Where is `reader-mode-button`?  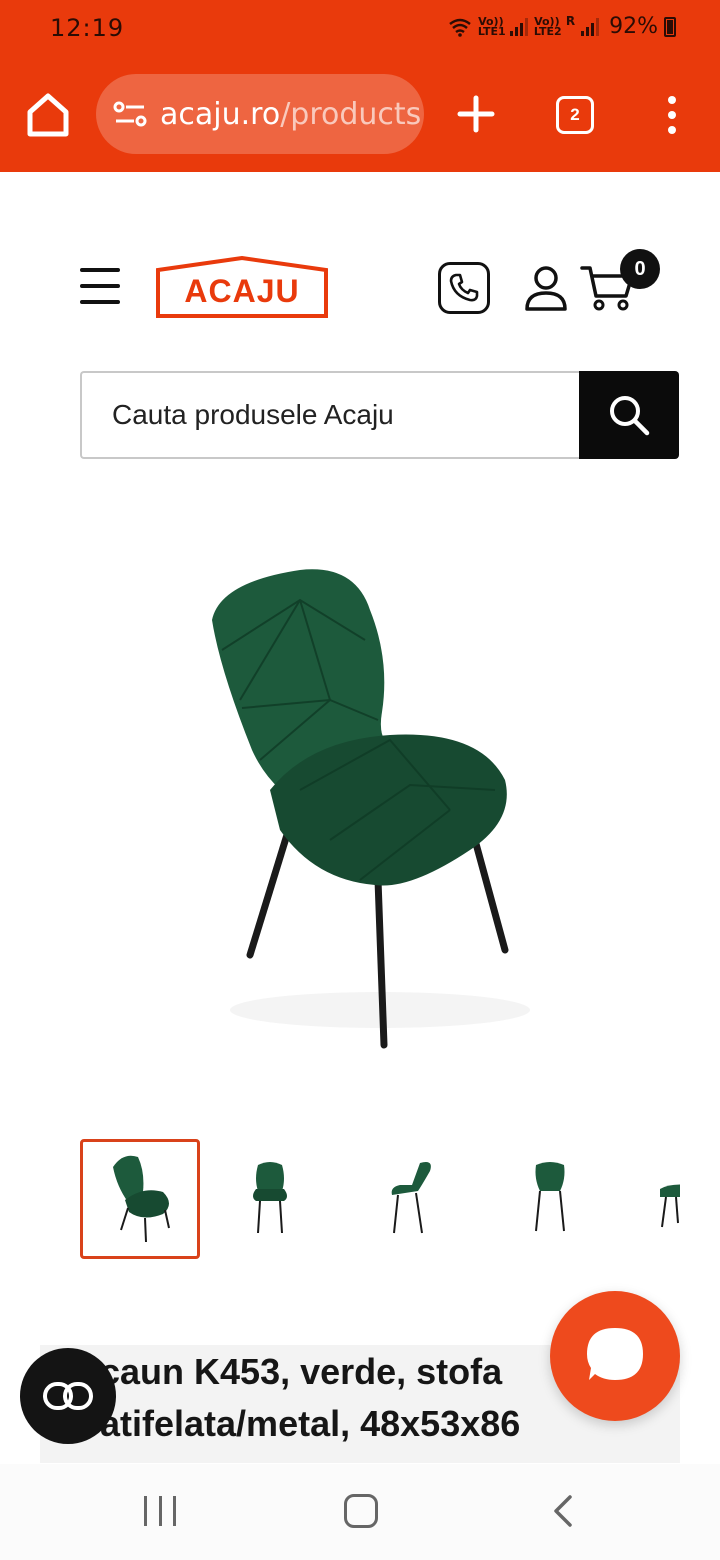
reader-mode-button is located at coordinates (68, 1396).